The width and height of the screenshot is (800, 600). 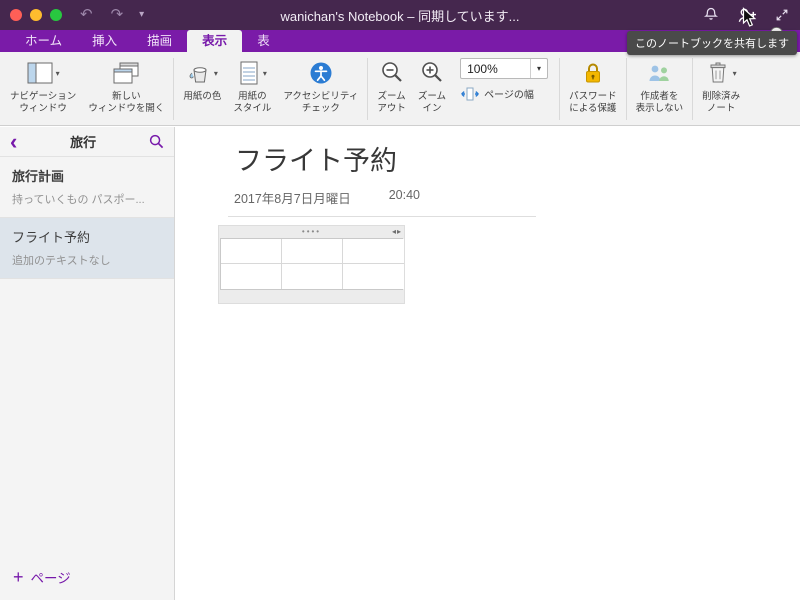 I want to click on password-protect-button: パスワード による保護, so click(x=593, y=86).